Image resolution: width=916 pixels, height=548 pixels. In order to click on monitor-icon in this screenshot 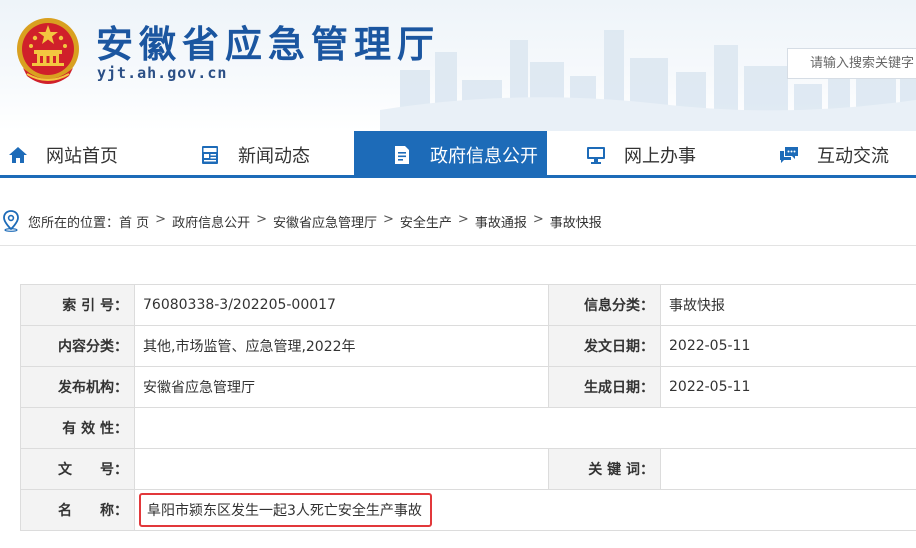, I will do `click(596, 155)`.